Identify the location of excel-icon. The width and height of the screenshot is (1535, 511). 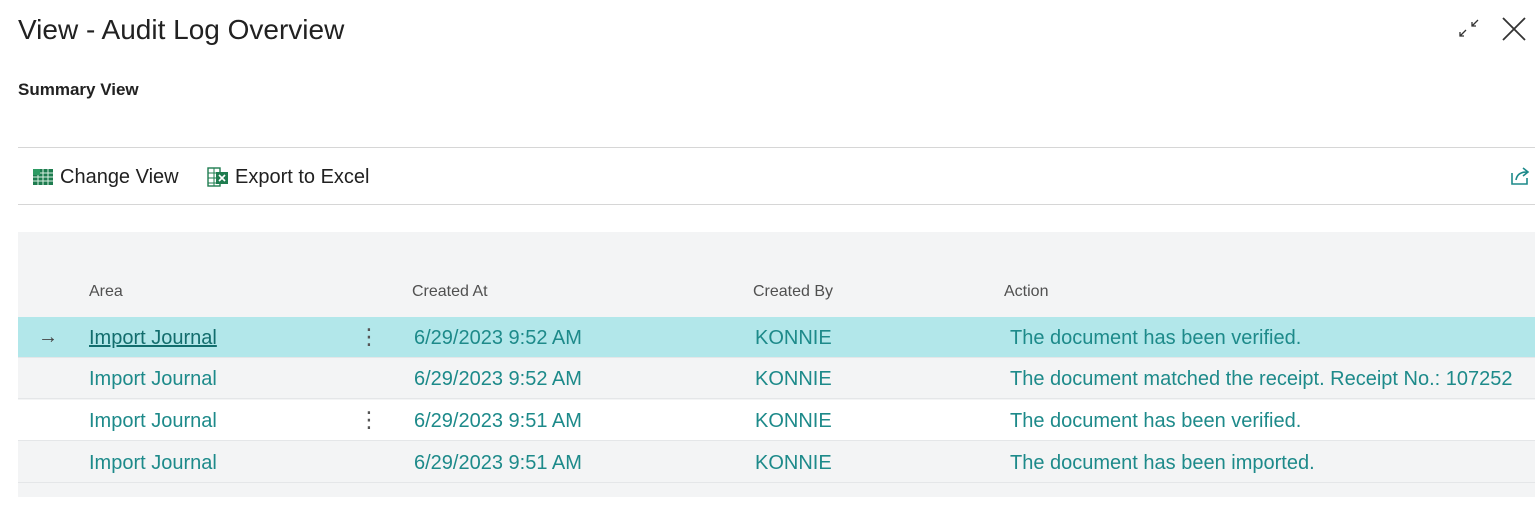
(218, 177).